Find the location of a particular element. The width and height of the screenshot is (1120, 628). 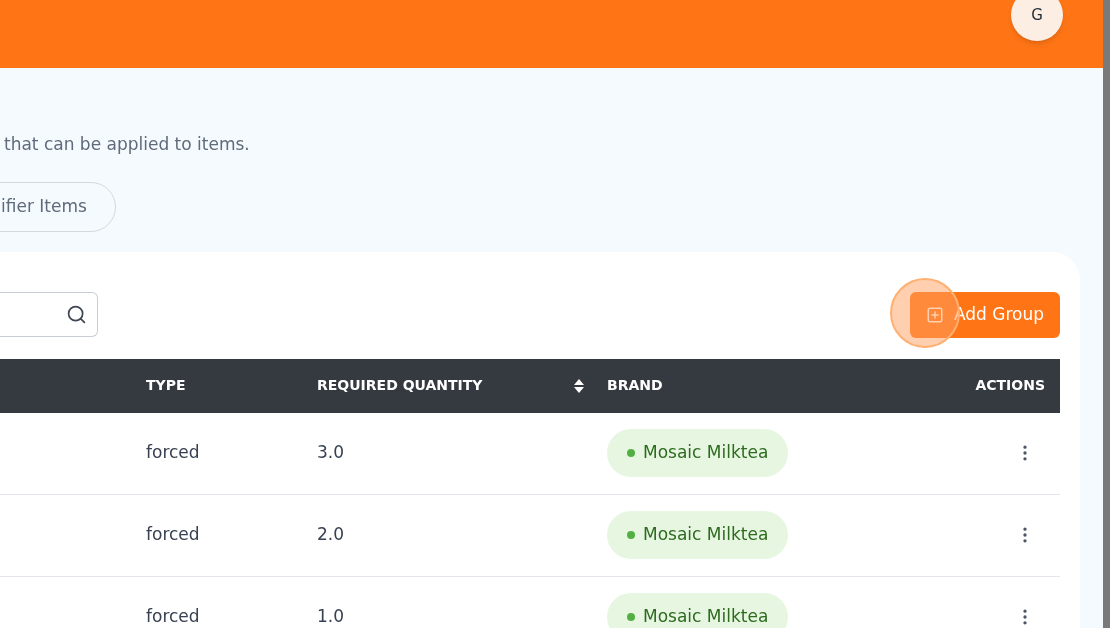

column-header: TYPE is located at coordinates (166, 385).